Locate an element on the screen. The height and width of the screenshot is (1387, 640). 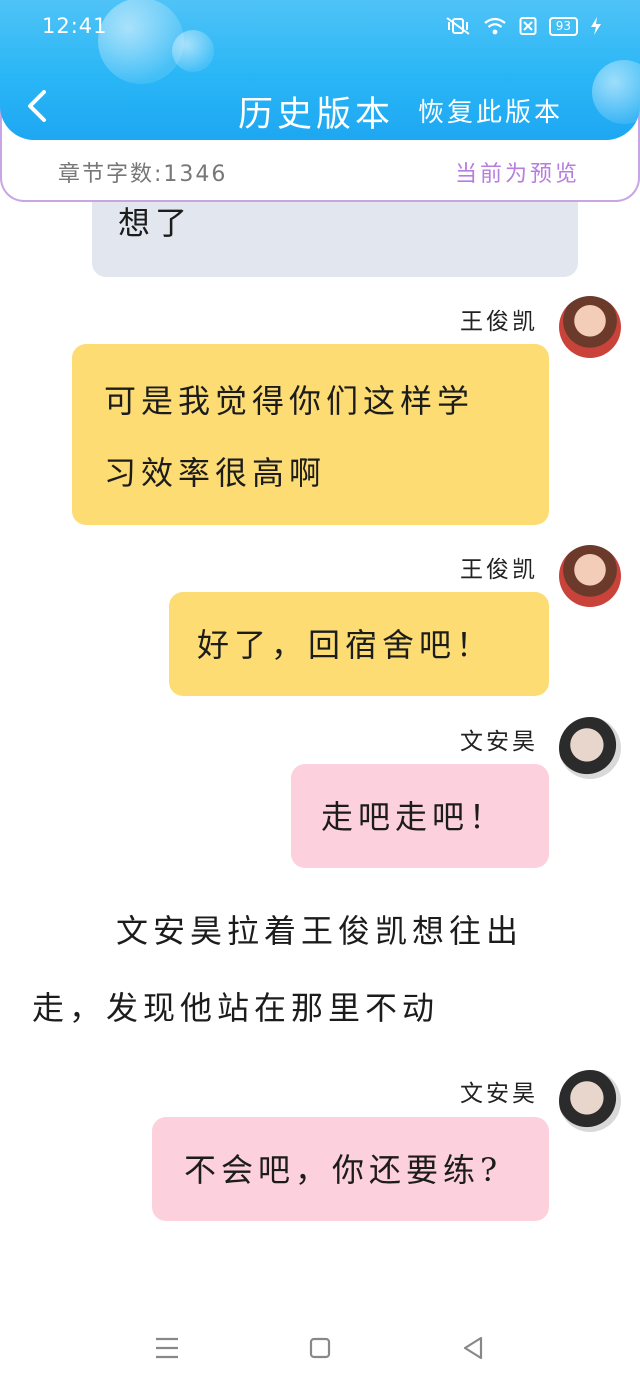
status-time: 12:41 is located at coordinates (75, 26).